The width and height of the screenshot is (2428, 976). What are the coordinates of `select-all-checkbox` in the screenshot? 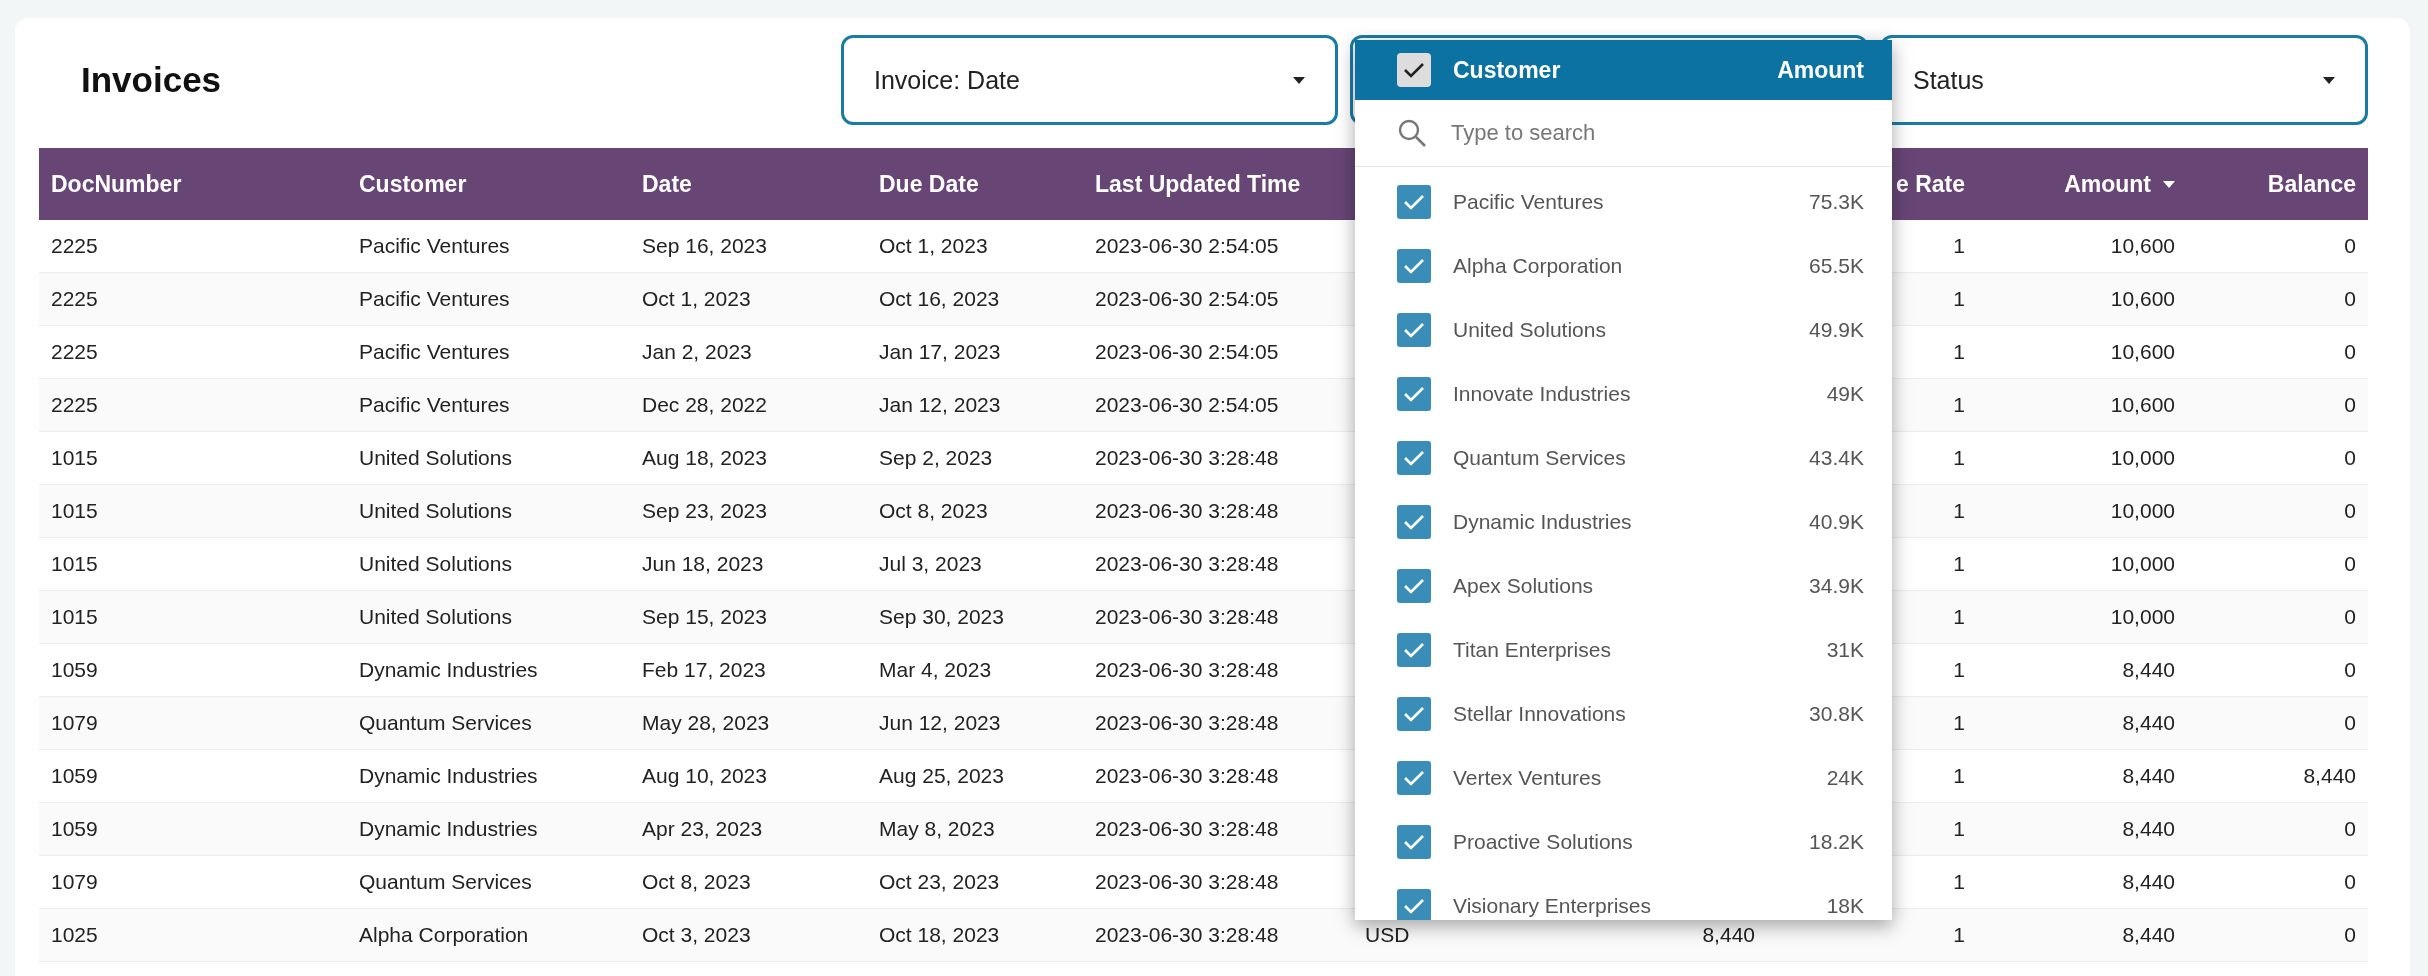 It's located at (1414, 70).